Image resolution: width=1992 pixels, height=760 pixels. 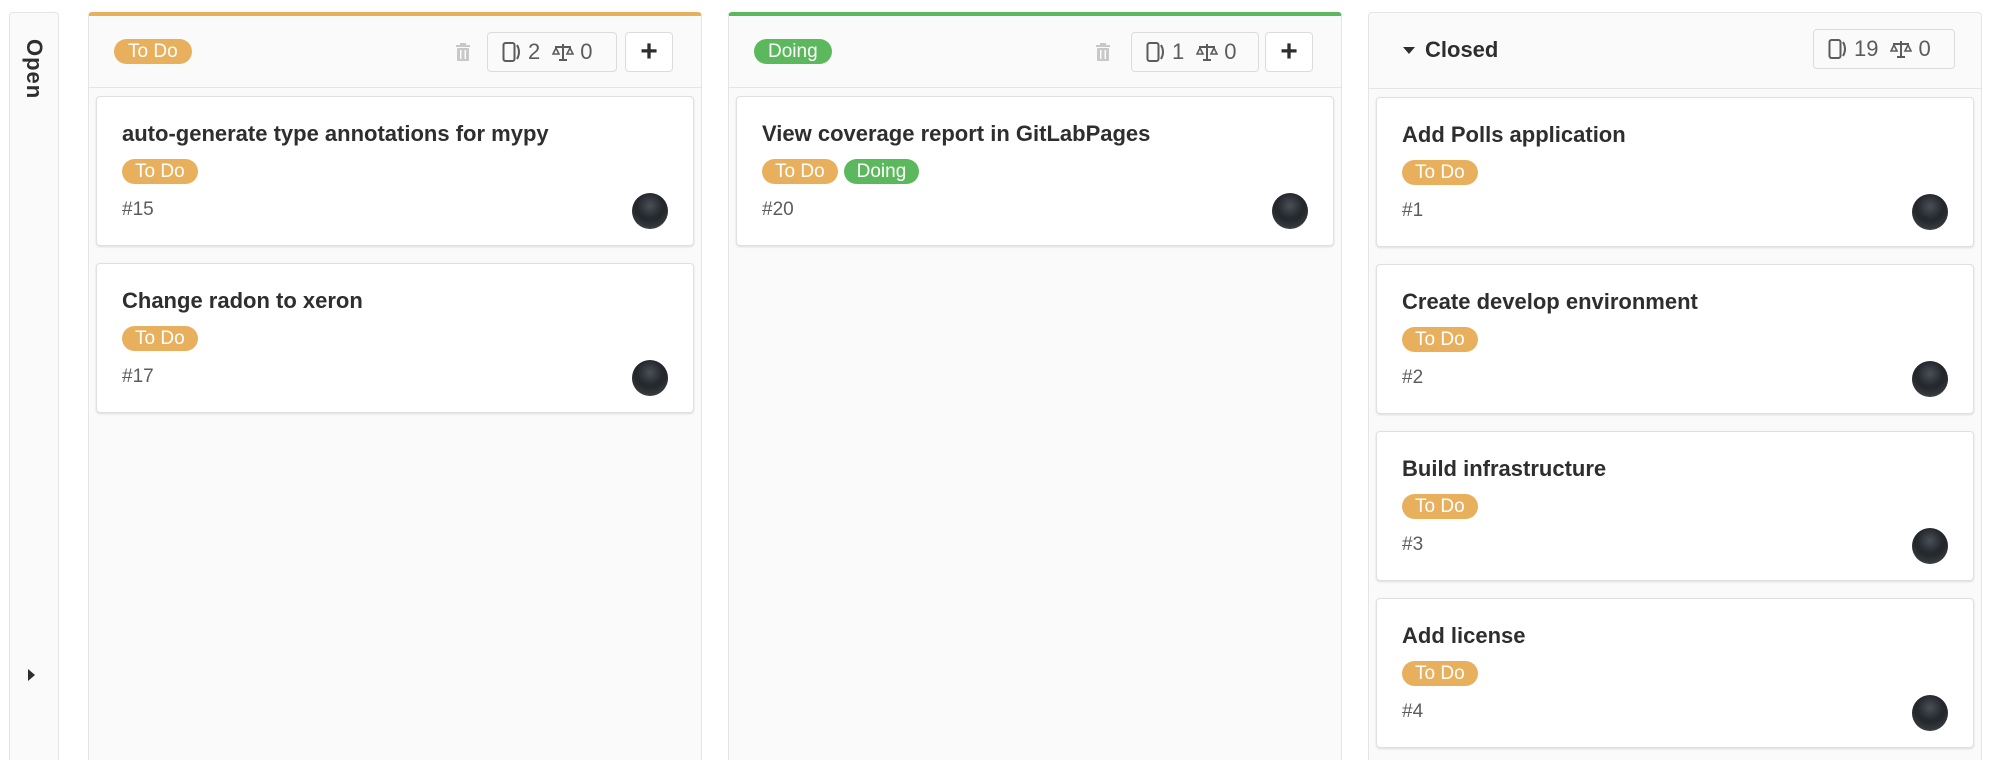 I want to click on card-title: Build infrastructure, so click(x=1504, y=469).